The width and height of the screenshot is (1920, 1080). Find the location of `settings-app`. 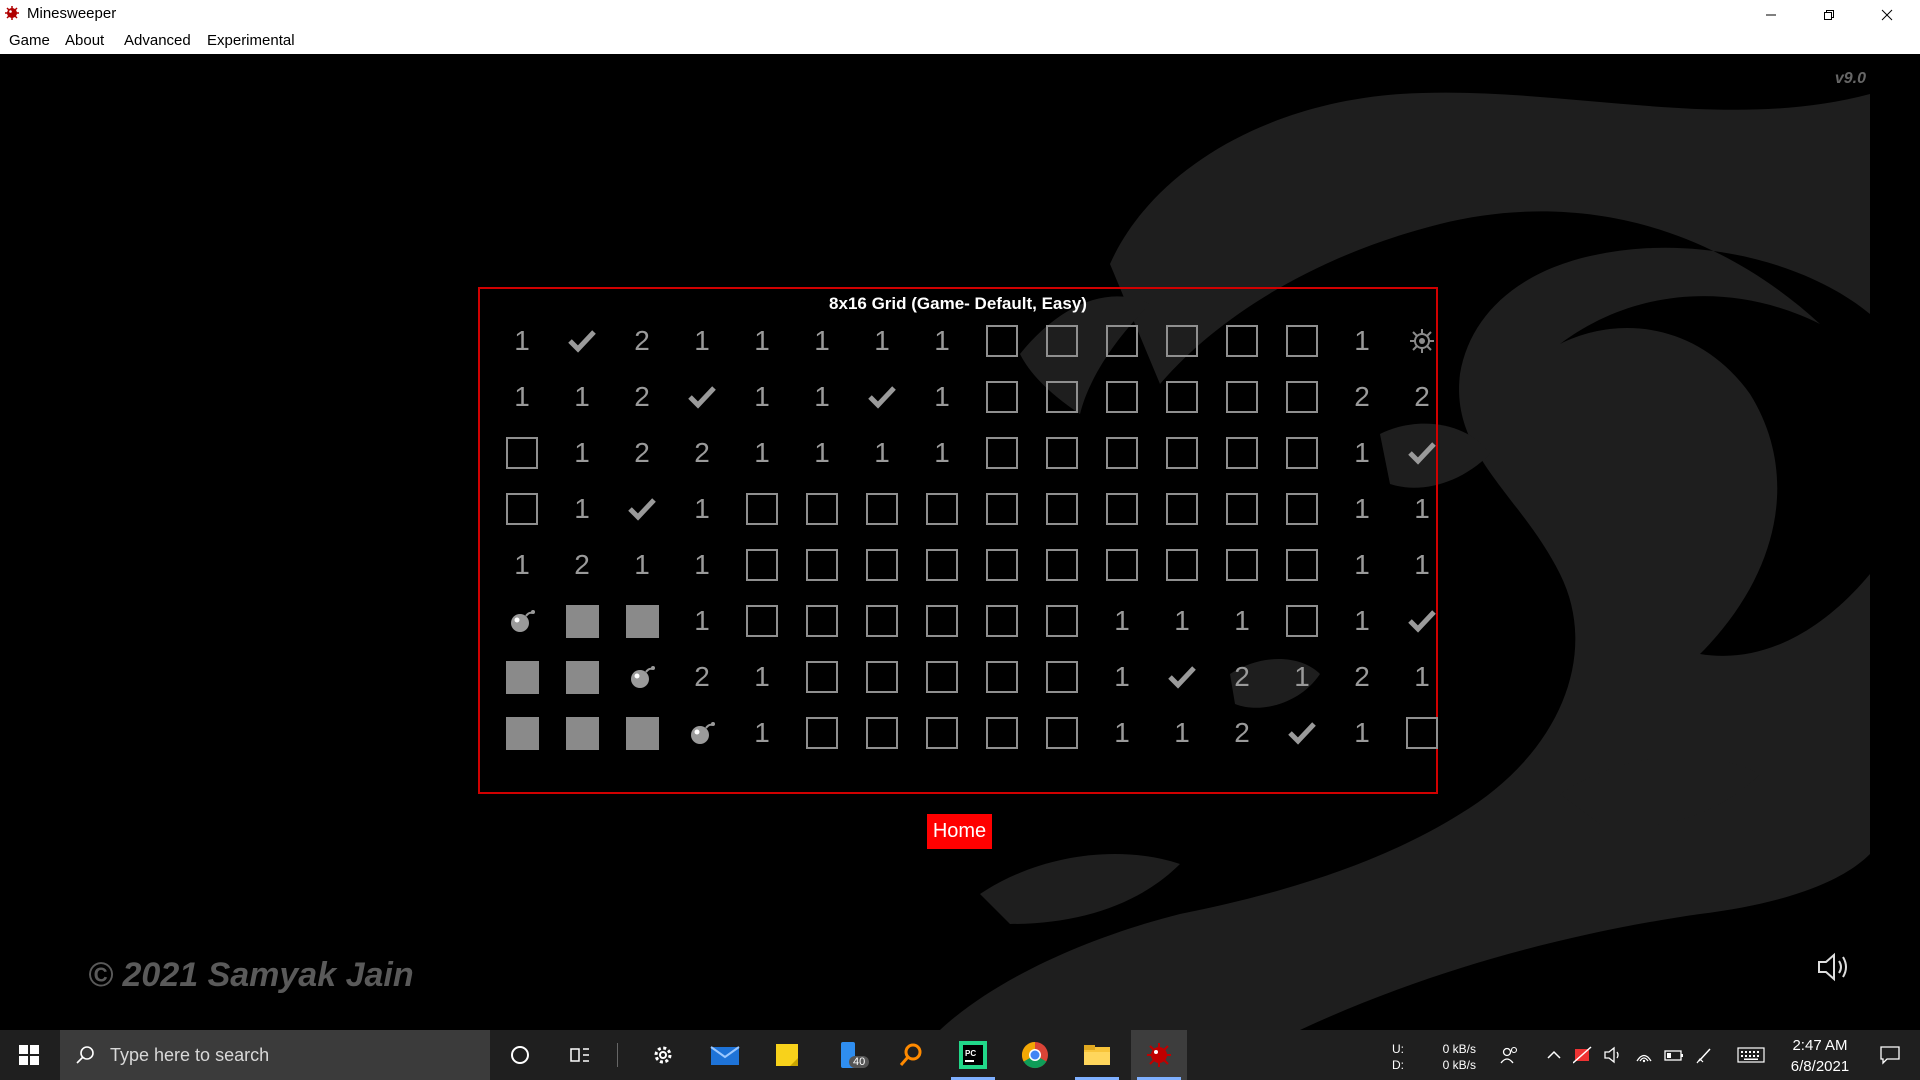

settings-app is located at coordinates (663, 1055).